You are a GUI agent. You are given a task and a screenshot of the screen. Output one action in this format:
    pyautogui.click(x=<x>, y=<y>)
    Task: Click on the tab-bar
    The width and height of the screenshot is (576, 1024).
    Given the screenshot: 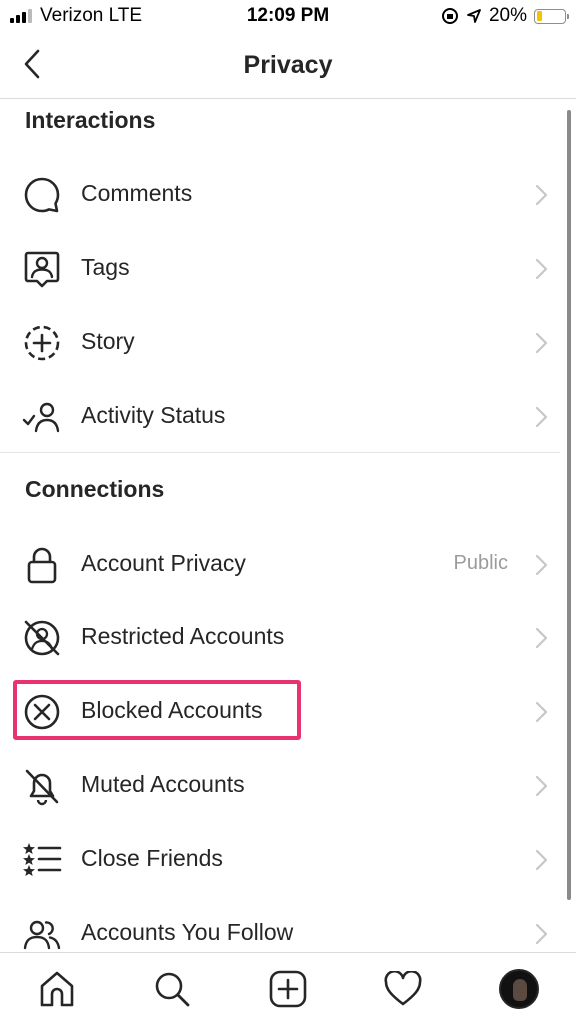 What is the action you would take?
    pyautogui.click(x=288, y=988)
    